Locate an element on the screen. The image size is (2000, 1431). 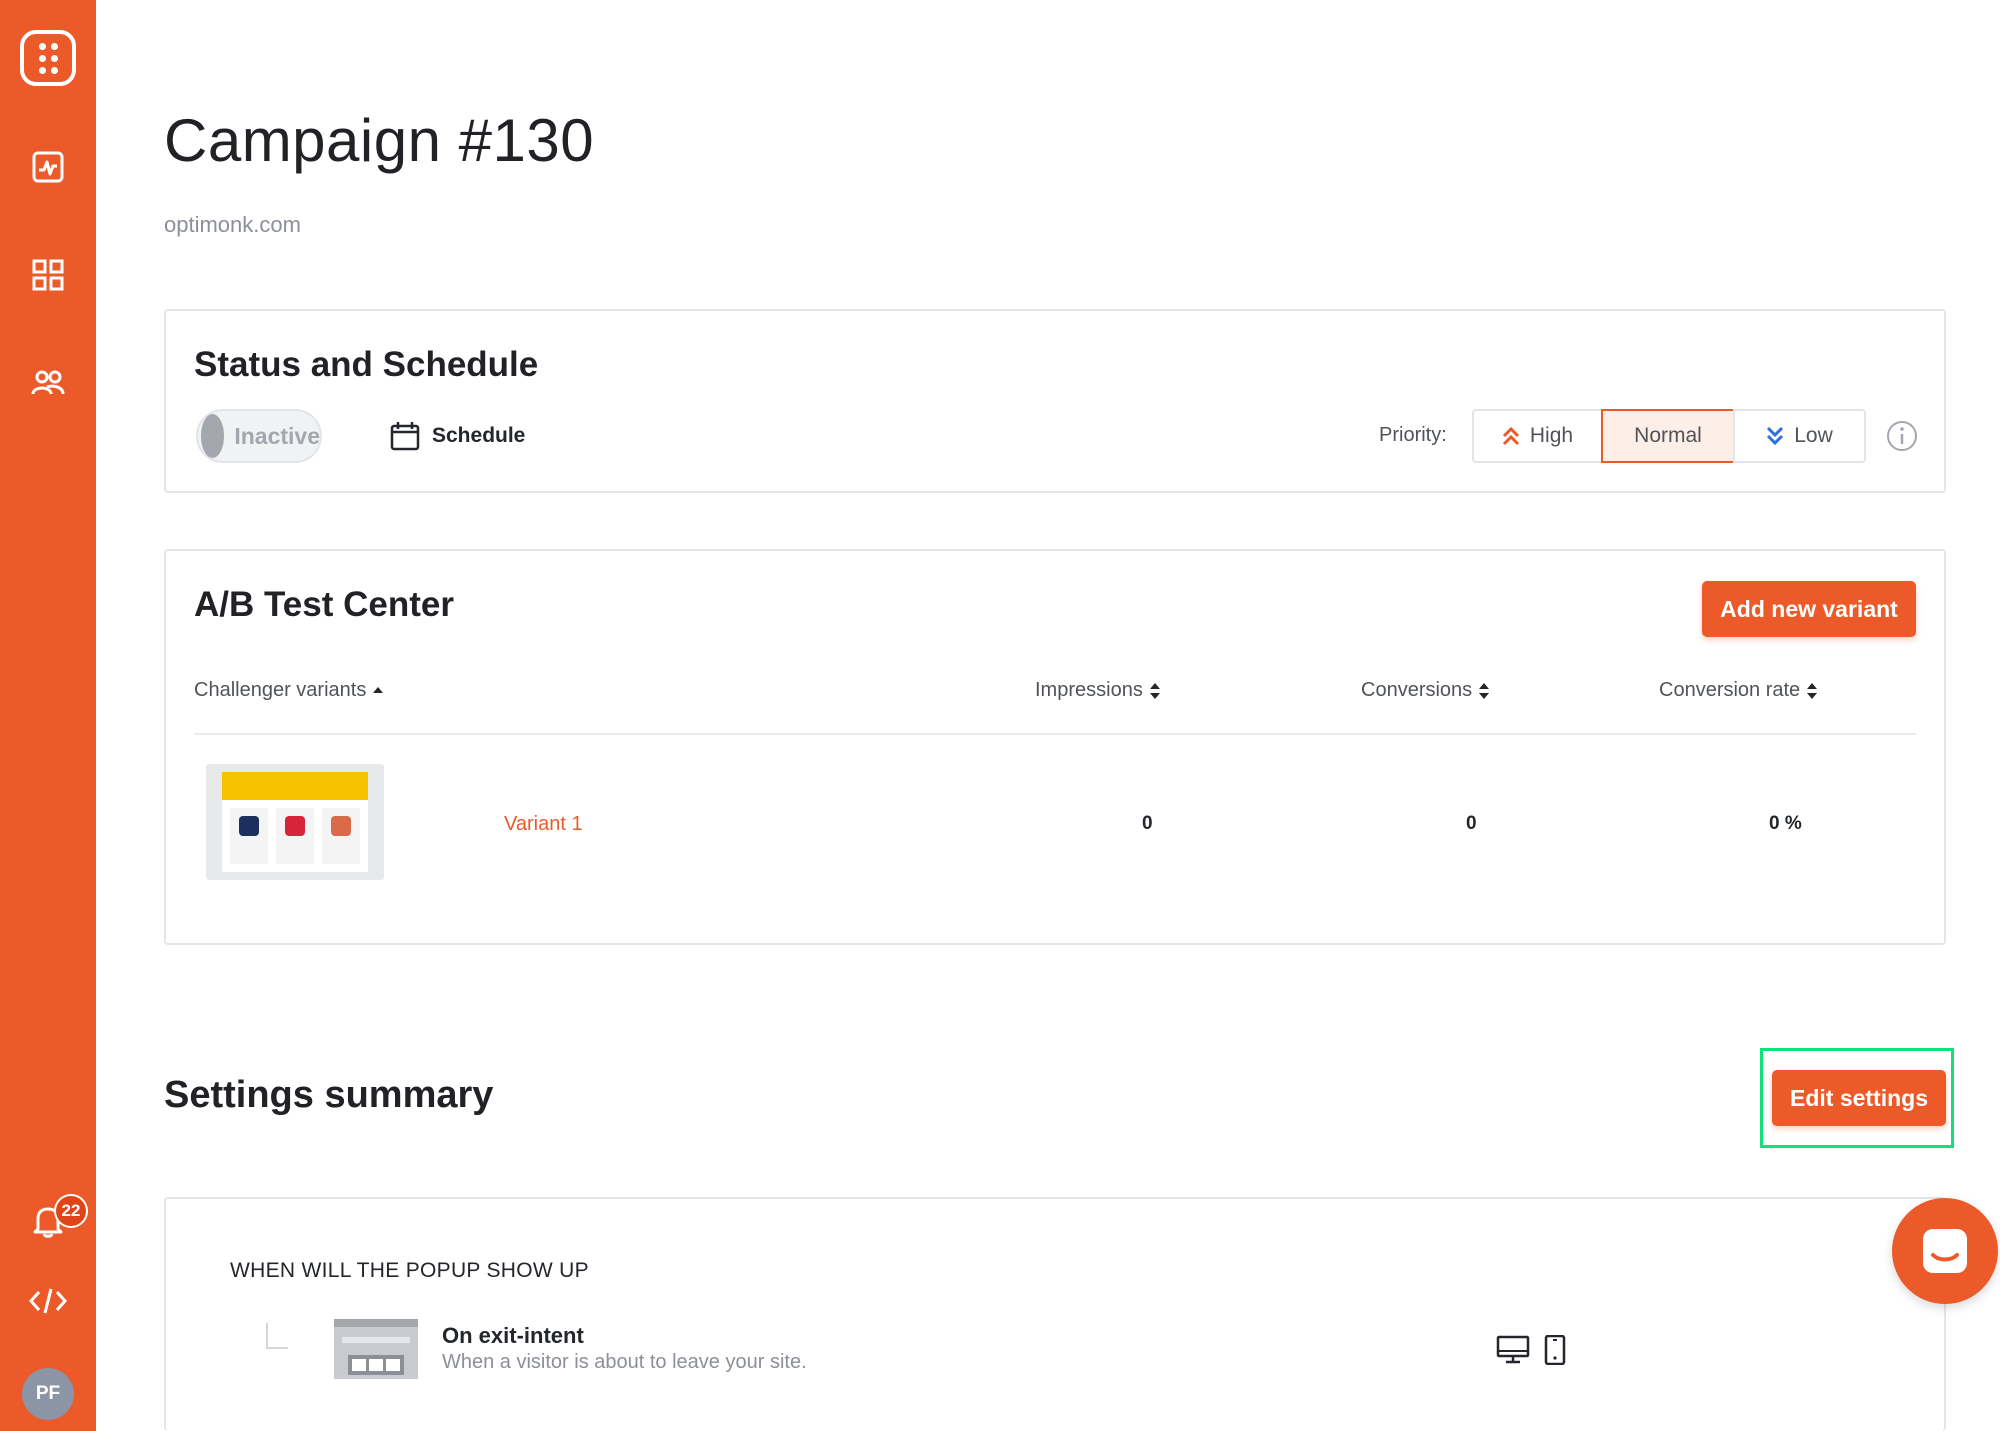
avatar: PF is located at coordinates (48, 1394).